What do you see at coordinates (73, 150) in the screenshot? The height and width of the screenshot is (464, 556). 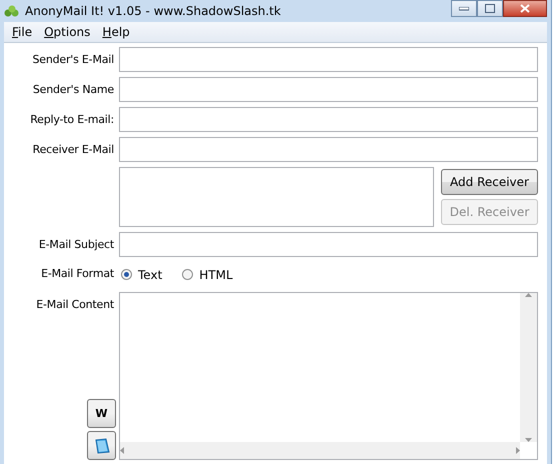 I see `field-label: Receiver E-Mail` at bounding box center [73, 150].